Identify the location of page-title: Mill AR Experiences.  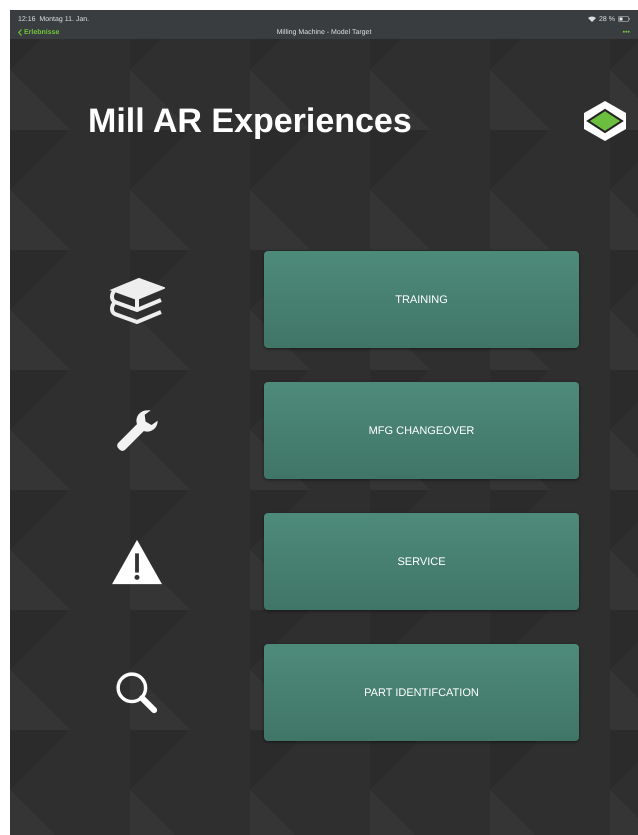
(250, 121).